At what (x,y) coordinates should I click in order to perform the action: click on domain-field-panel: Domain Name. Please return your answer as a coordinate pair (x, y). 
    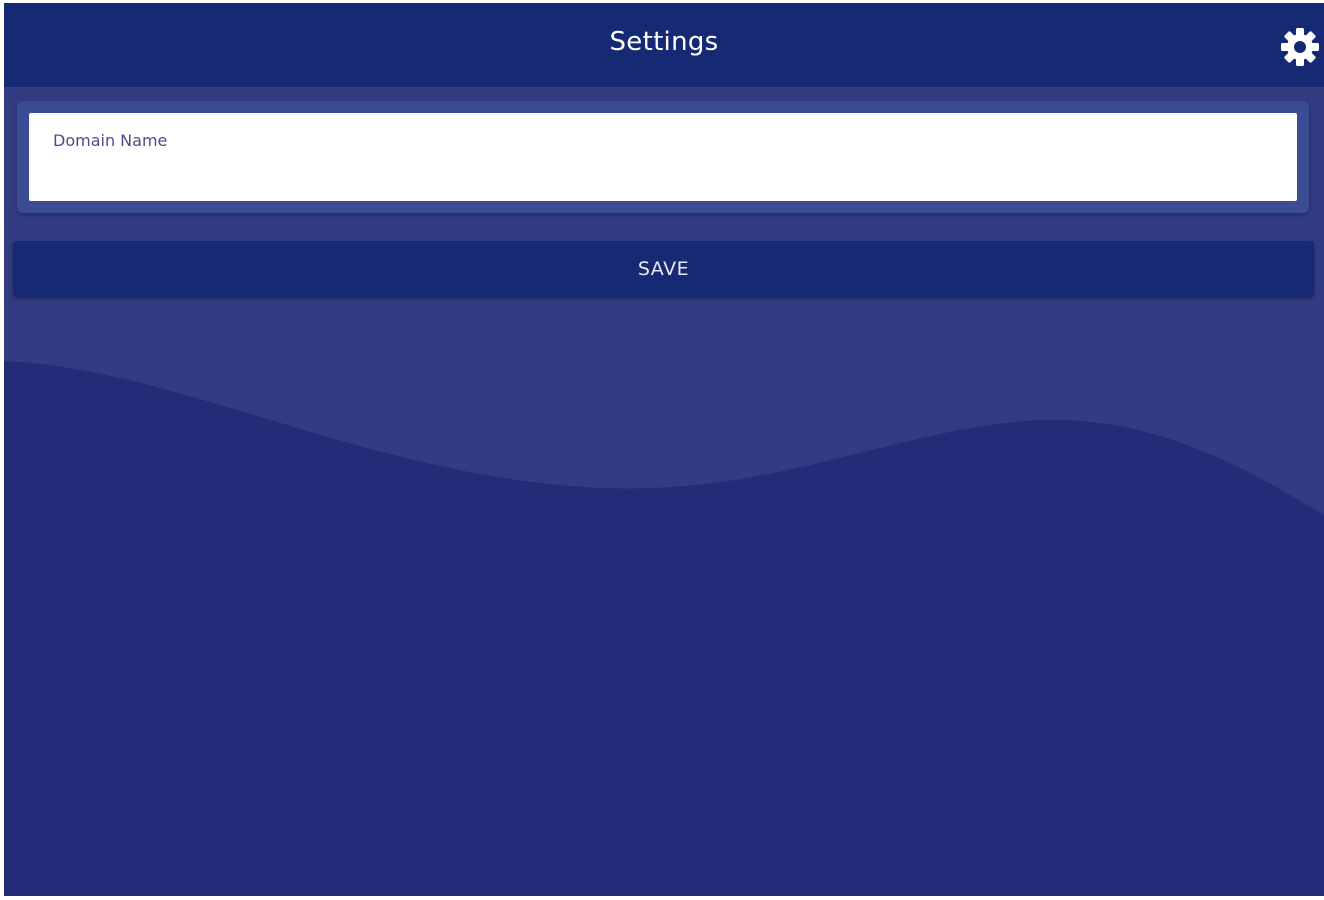
    Looking at the image, I should click on (663, 157).